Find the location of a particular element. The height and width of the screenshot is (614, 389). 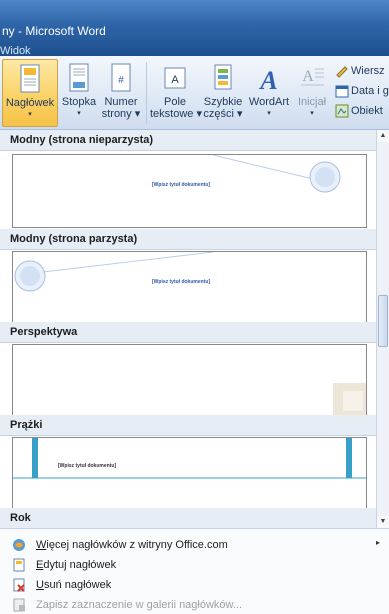

header-template-modny-nieparzysta: [Wpisz tytuł dokumentu] is located at coordinates (189, 191).